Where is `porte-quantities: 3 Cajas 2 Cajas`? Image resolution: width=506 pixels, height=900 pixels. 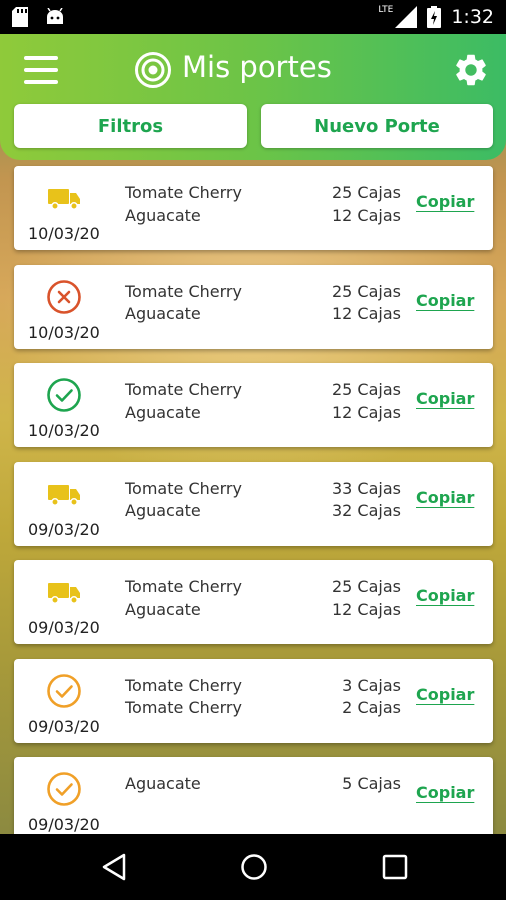 porte-quantities: 3 Cajas 2 Cajas is located at coordinates (371, 697).